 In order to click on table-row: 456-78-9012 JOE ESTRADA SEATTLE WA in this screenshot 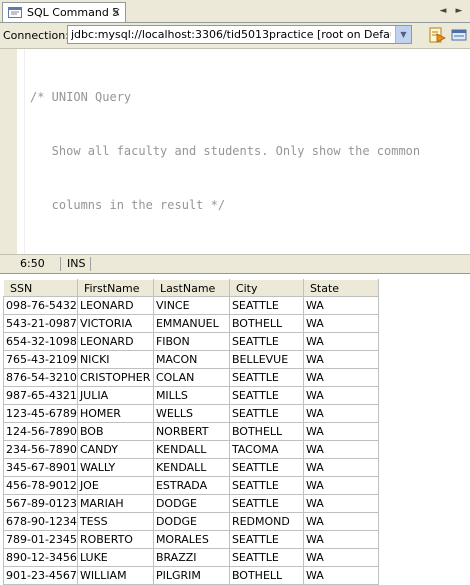, I will do `click(191, 485)`.